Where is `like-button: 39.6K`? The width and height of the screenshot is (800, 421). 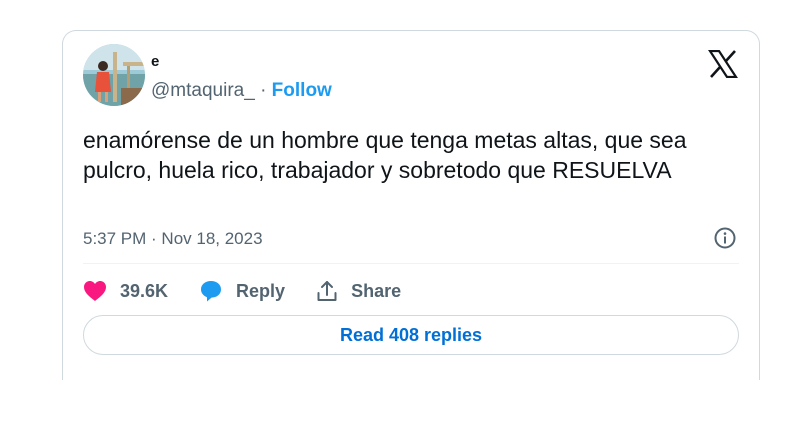 like-button: 39.6K is located at coordinates (125, 291).